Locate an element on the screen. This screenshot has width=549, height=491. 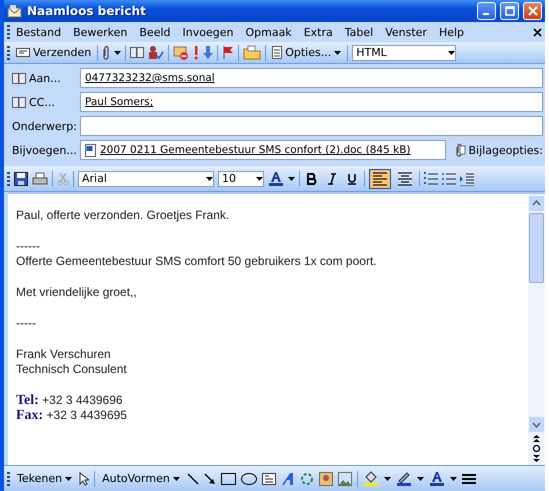
underline-icon is located at coordinates (352, 178).